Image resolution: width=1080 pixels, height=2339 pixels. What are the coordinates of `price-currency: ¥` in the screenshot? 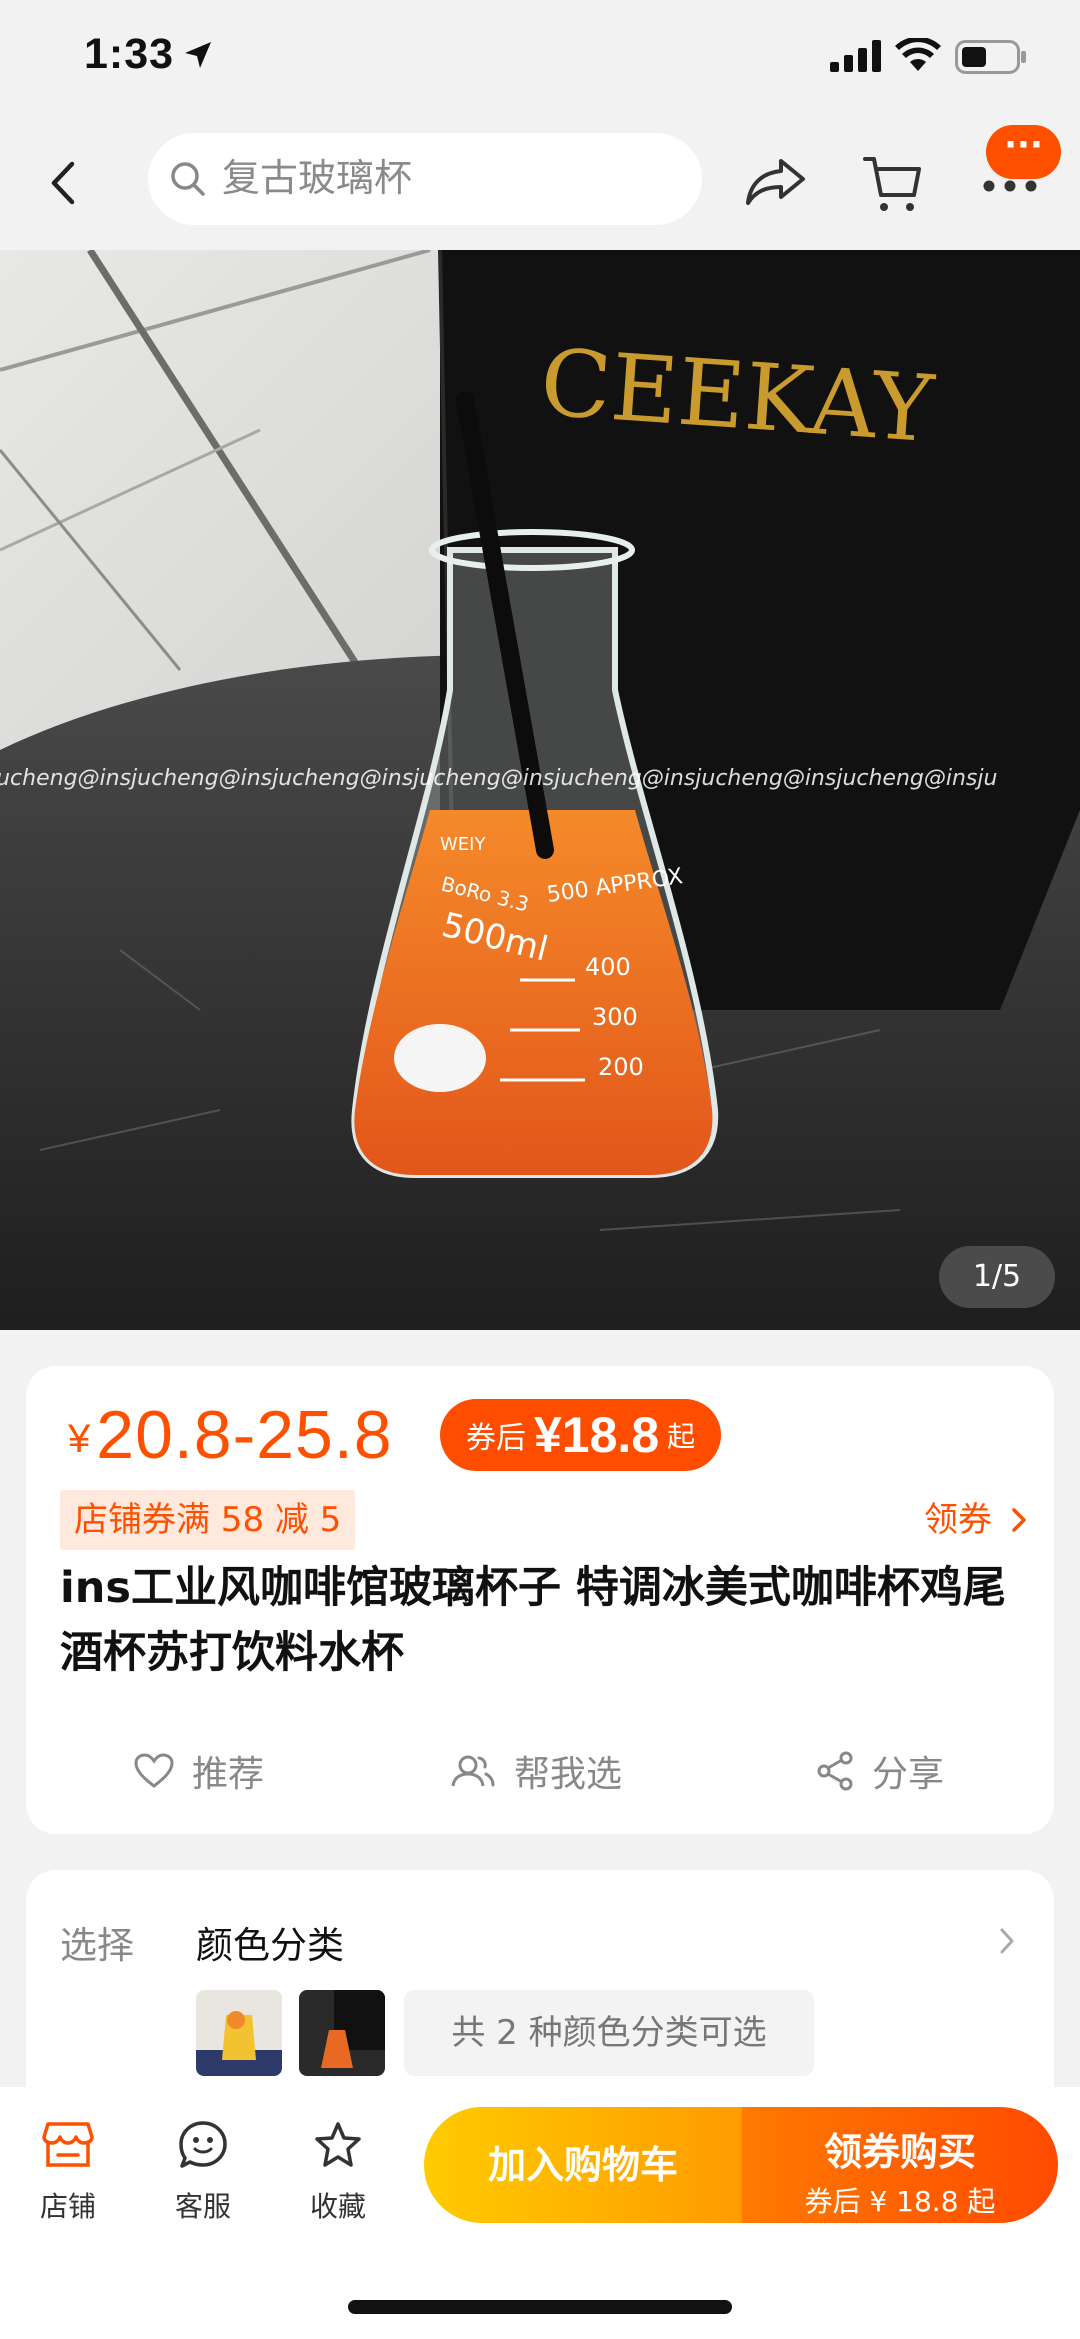 It's located at (79, 1439).